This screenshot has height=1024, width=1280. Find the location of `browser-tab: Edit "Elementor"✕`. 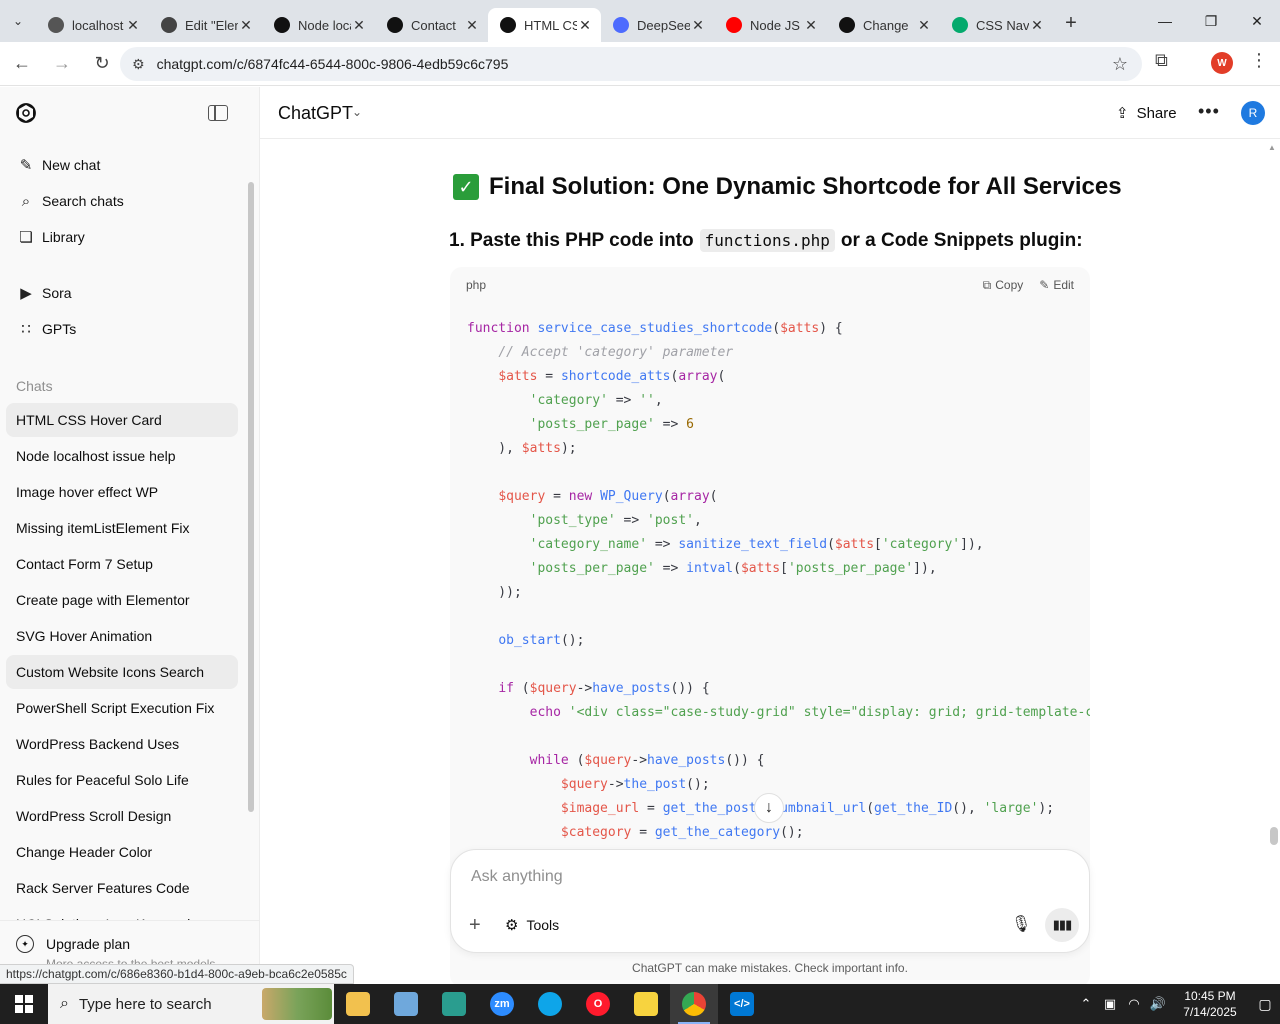

browser-tab: Edit "Elementor"✕ is located at coordinates (205, 25).